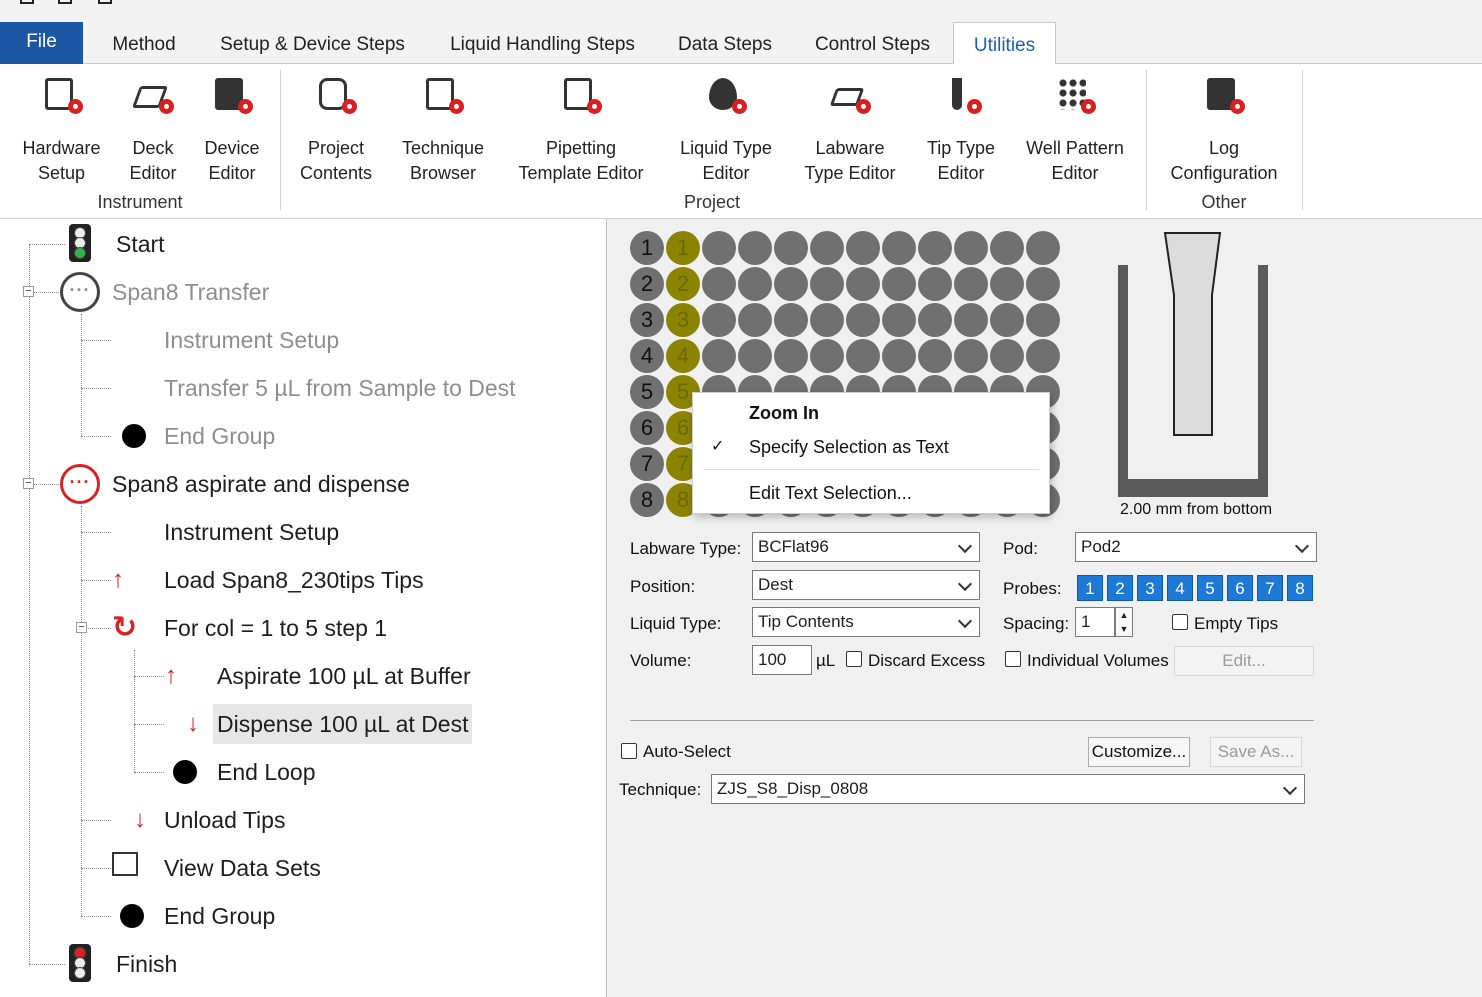 This screenshot has height=997, width=1482. Describe the element at coordinates (1075, 131) in the screenshot. I see `well-pattern-editor-button: Well Pattern Editor` at that location.